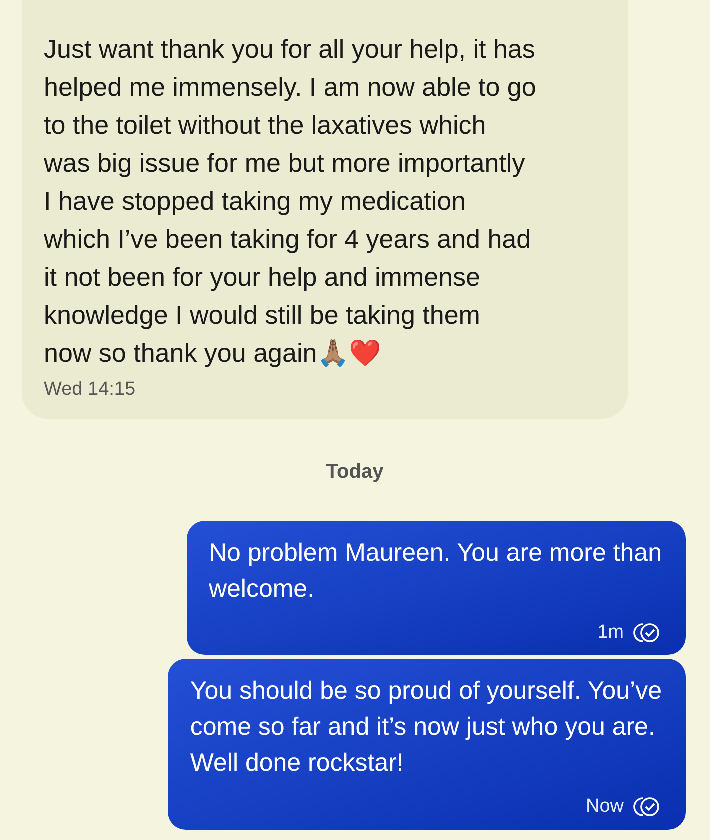 Image resolution: width=710 pixels, height=840 pixels. What do you see at coordinates (90, 390) in the screenshot?
I see `message-time: Wed 14:15` at bounding box center [90, 390].